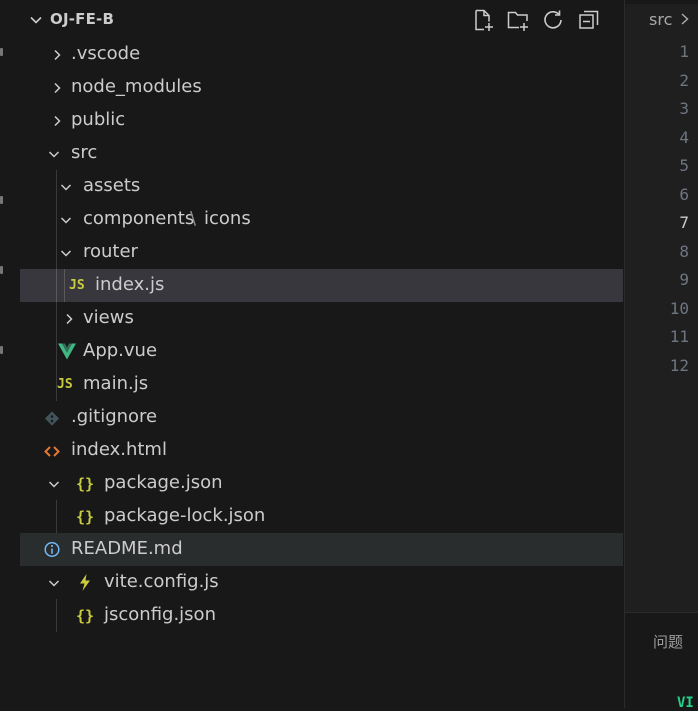 The height and width of the screenshot is (711, 698). Describe the element at coordinates (119, 449) in the screenshot. I see `tree-item-label: index.html` at that location.